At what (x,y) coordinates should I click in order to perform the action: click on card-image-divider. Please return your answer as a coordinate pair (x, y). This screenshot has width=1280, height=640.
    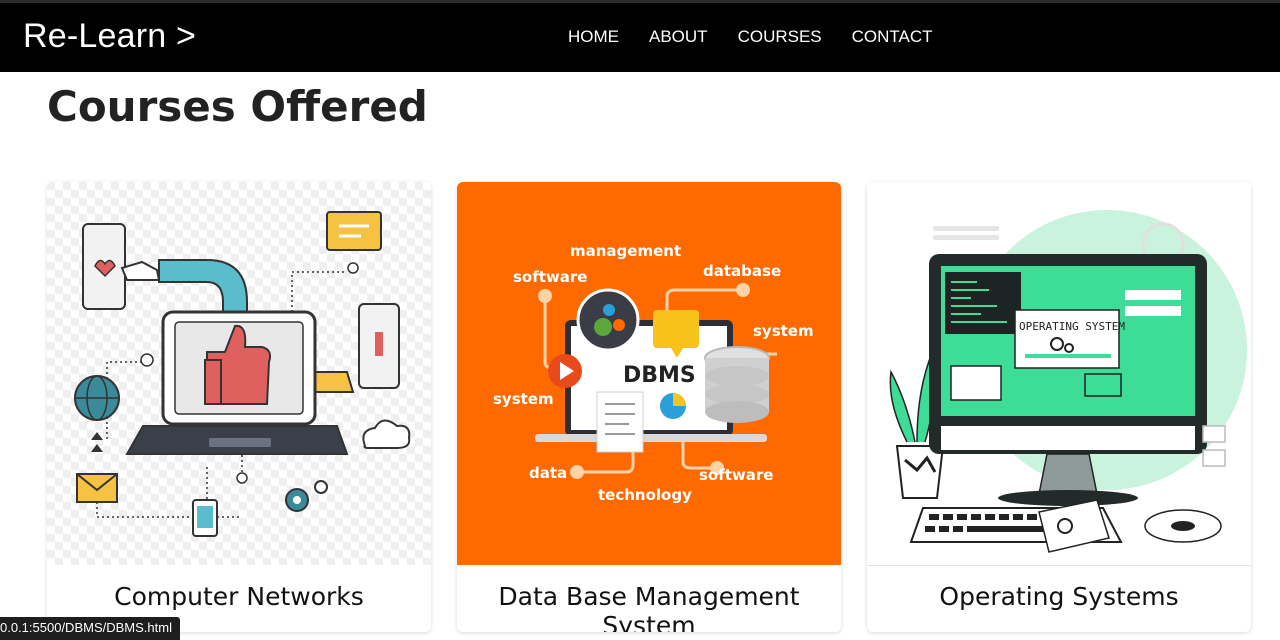
    Looking at the image, I should click on (1059, 565).